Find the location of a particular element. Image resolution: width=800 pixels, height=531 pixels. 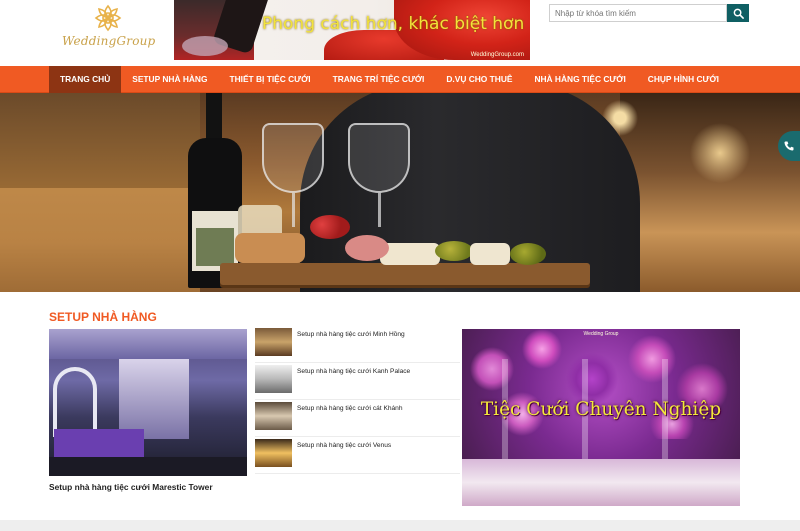

hero-cheese is located at coordinates (410, 254).